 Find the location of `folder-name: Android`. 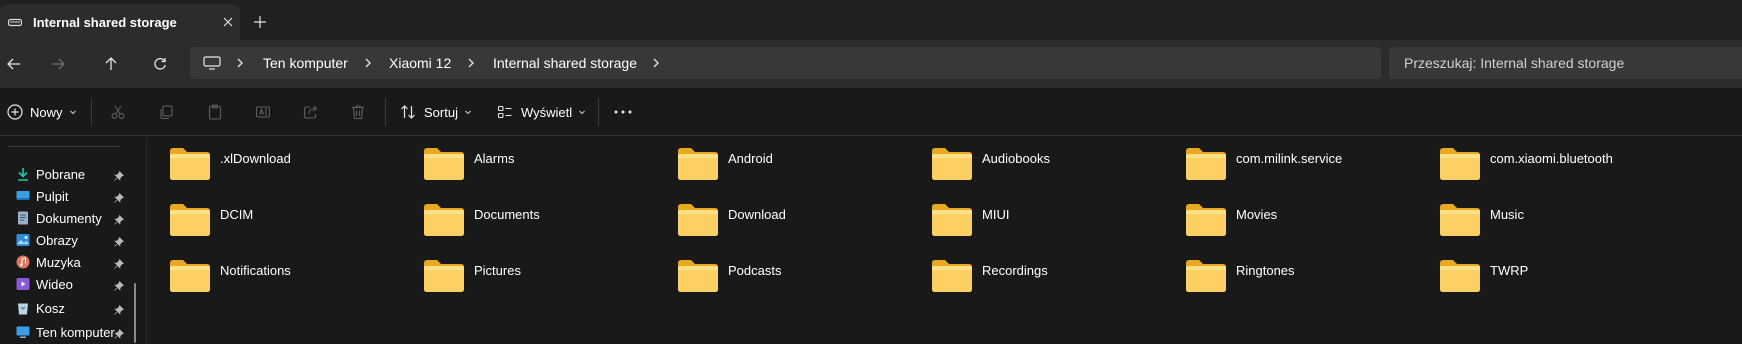

folder-name: Android is located at coordinates (750, 158).